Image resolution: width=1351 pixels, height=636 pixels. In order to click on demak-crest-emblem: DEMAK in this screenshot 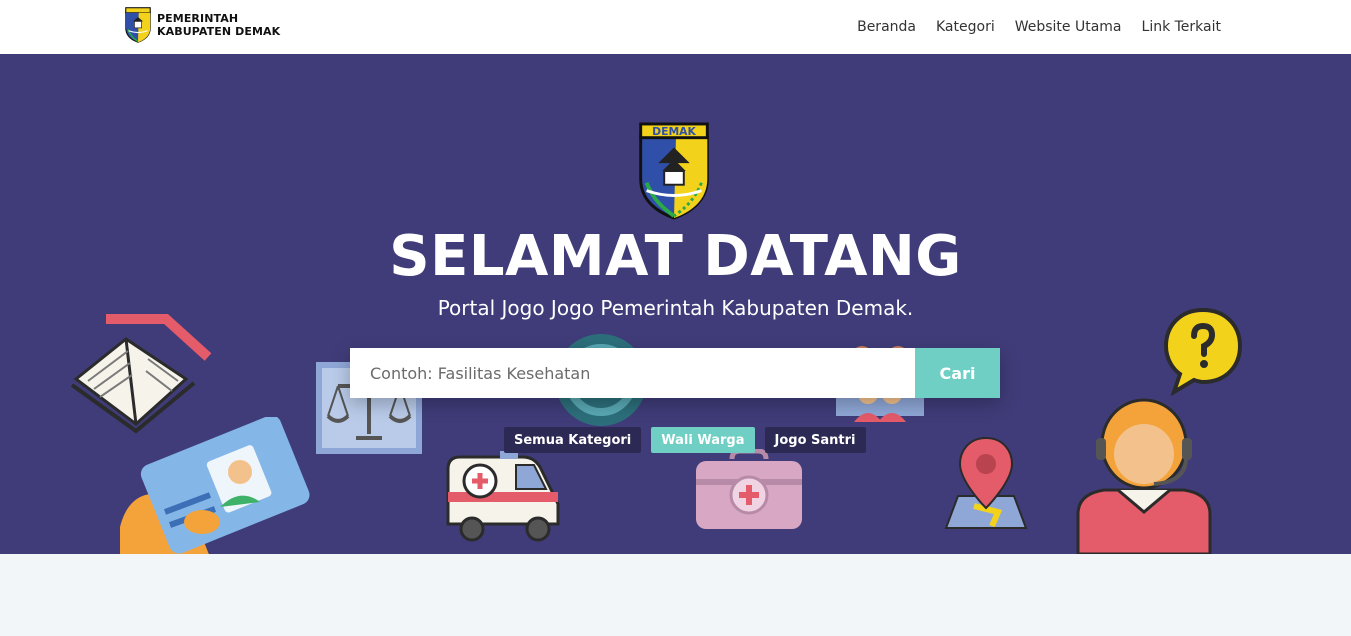, I will do `click(674, 171)`.